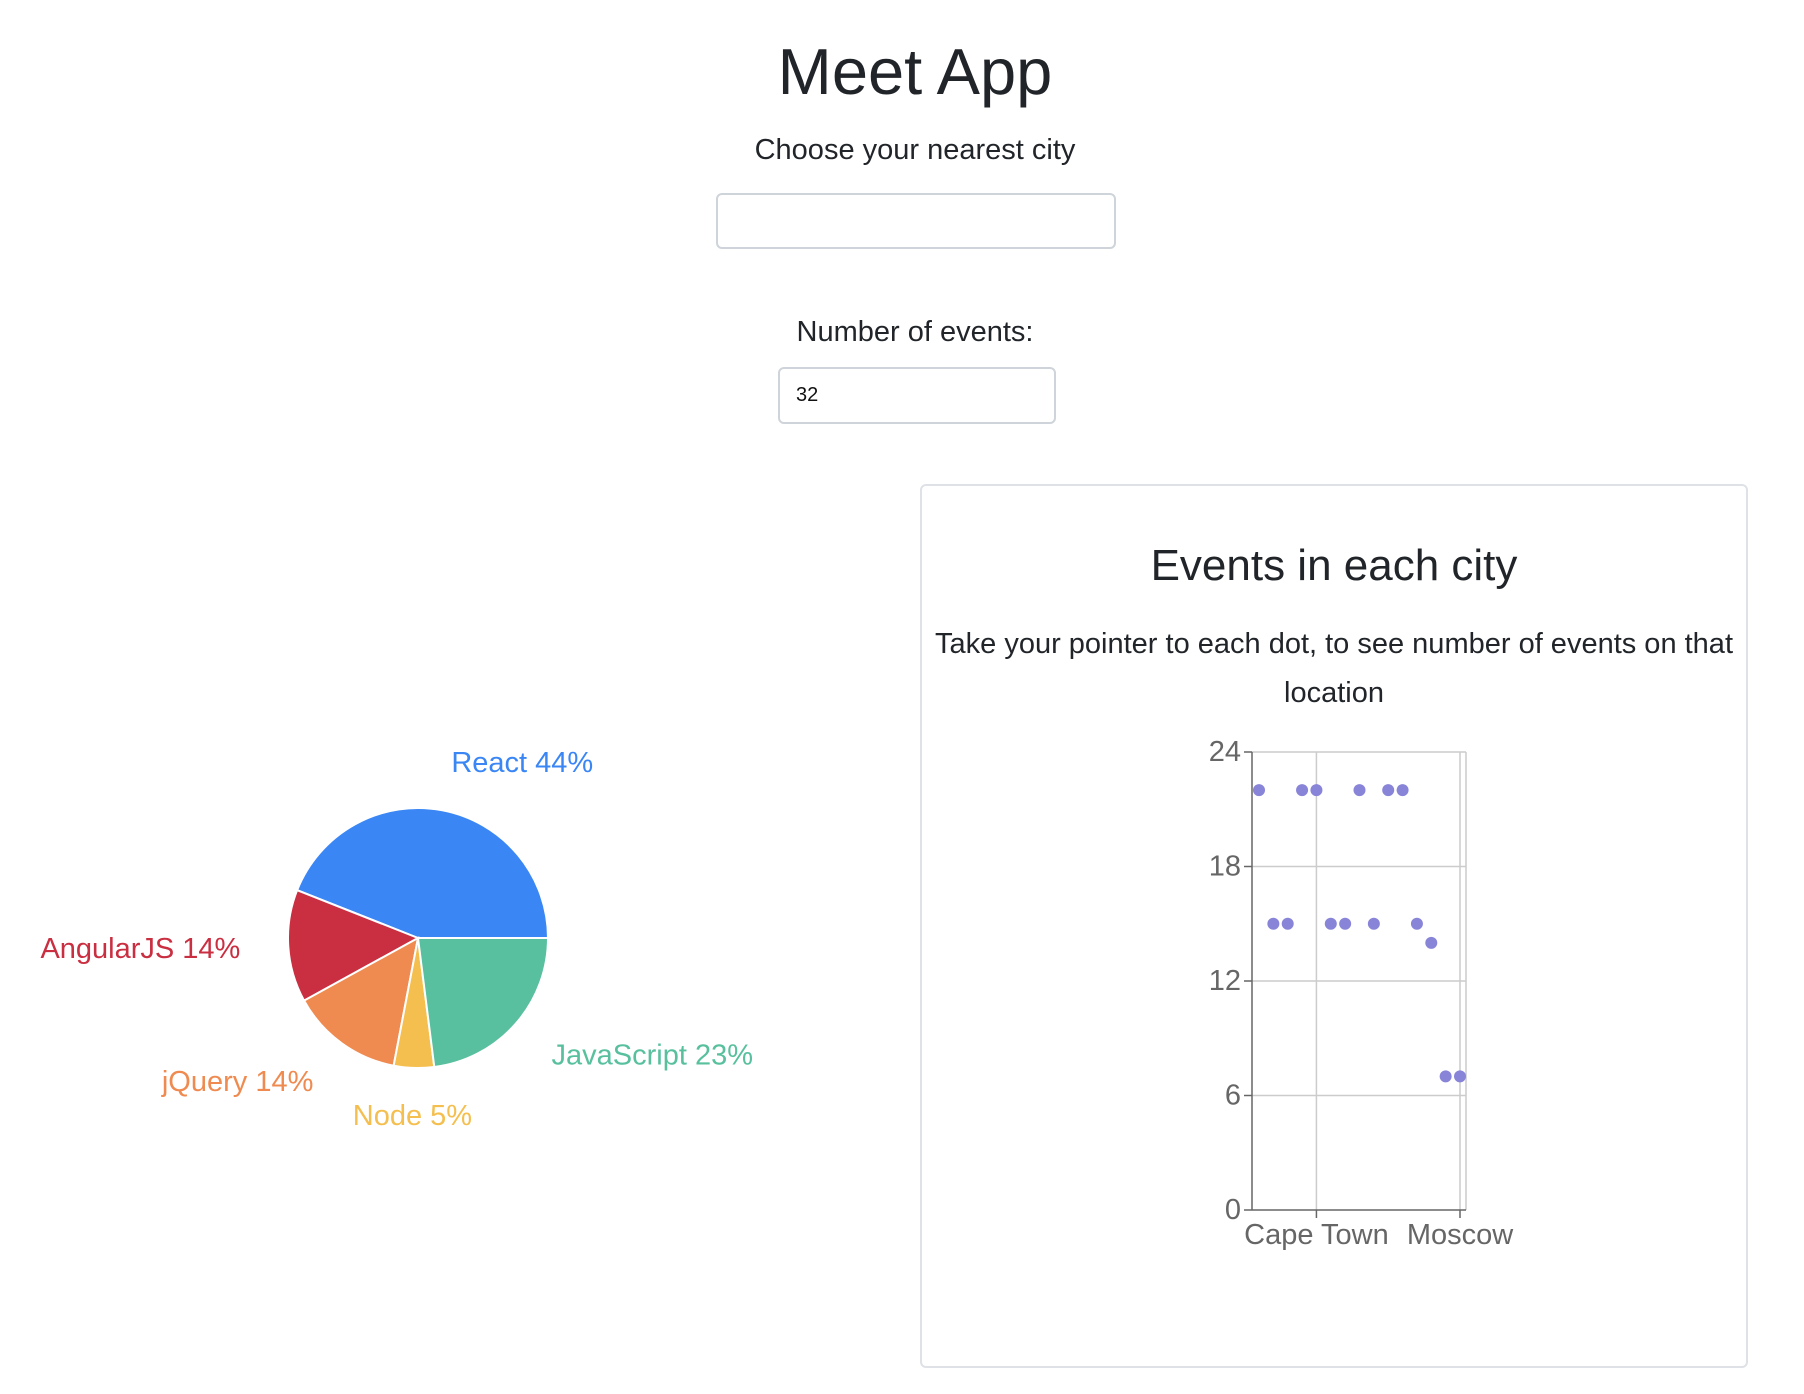 The image size is (1804, 1394). I want to click on city-search-label: Choose your nearest city, so click(915, 150).